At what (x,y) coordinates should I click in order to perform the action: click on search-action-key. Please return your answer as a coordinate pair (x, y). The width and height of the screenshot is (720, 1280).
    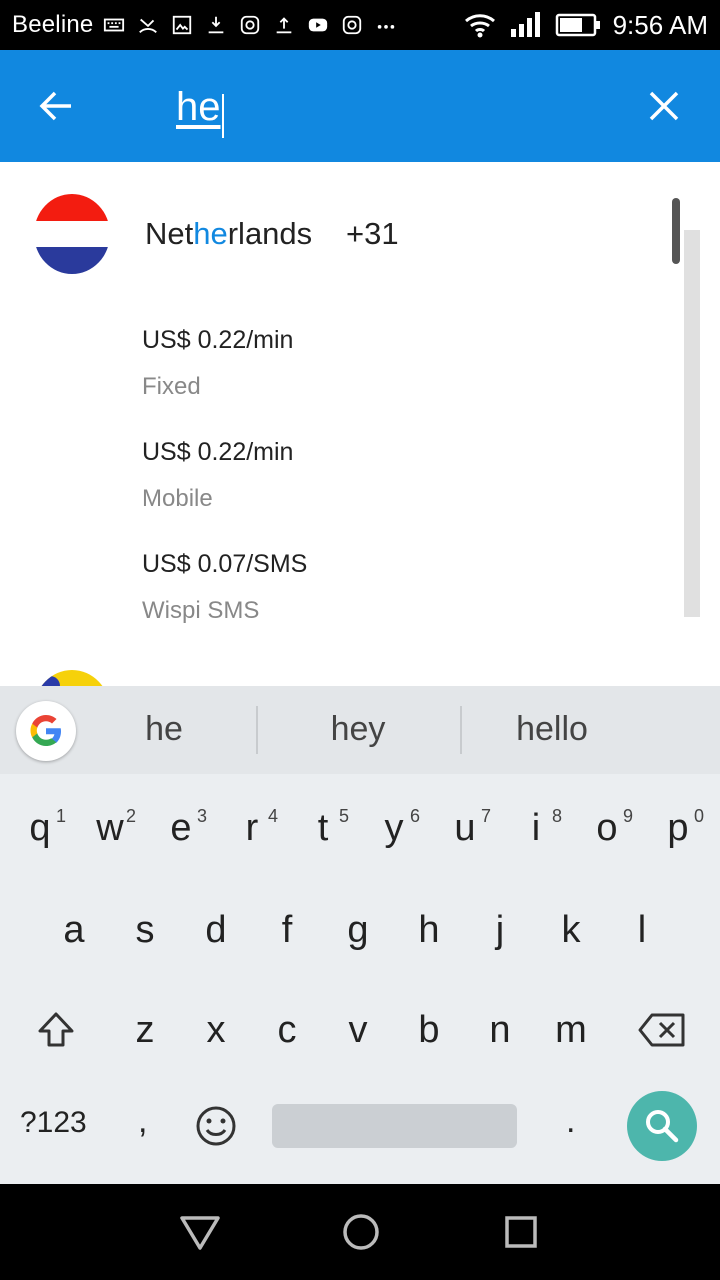
    Looking at the image, I should click on (662, 1126).